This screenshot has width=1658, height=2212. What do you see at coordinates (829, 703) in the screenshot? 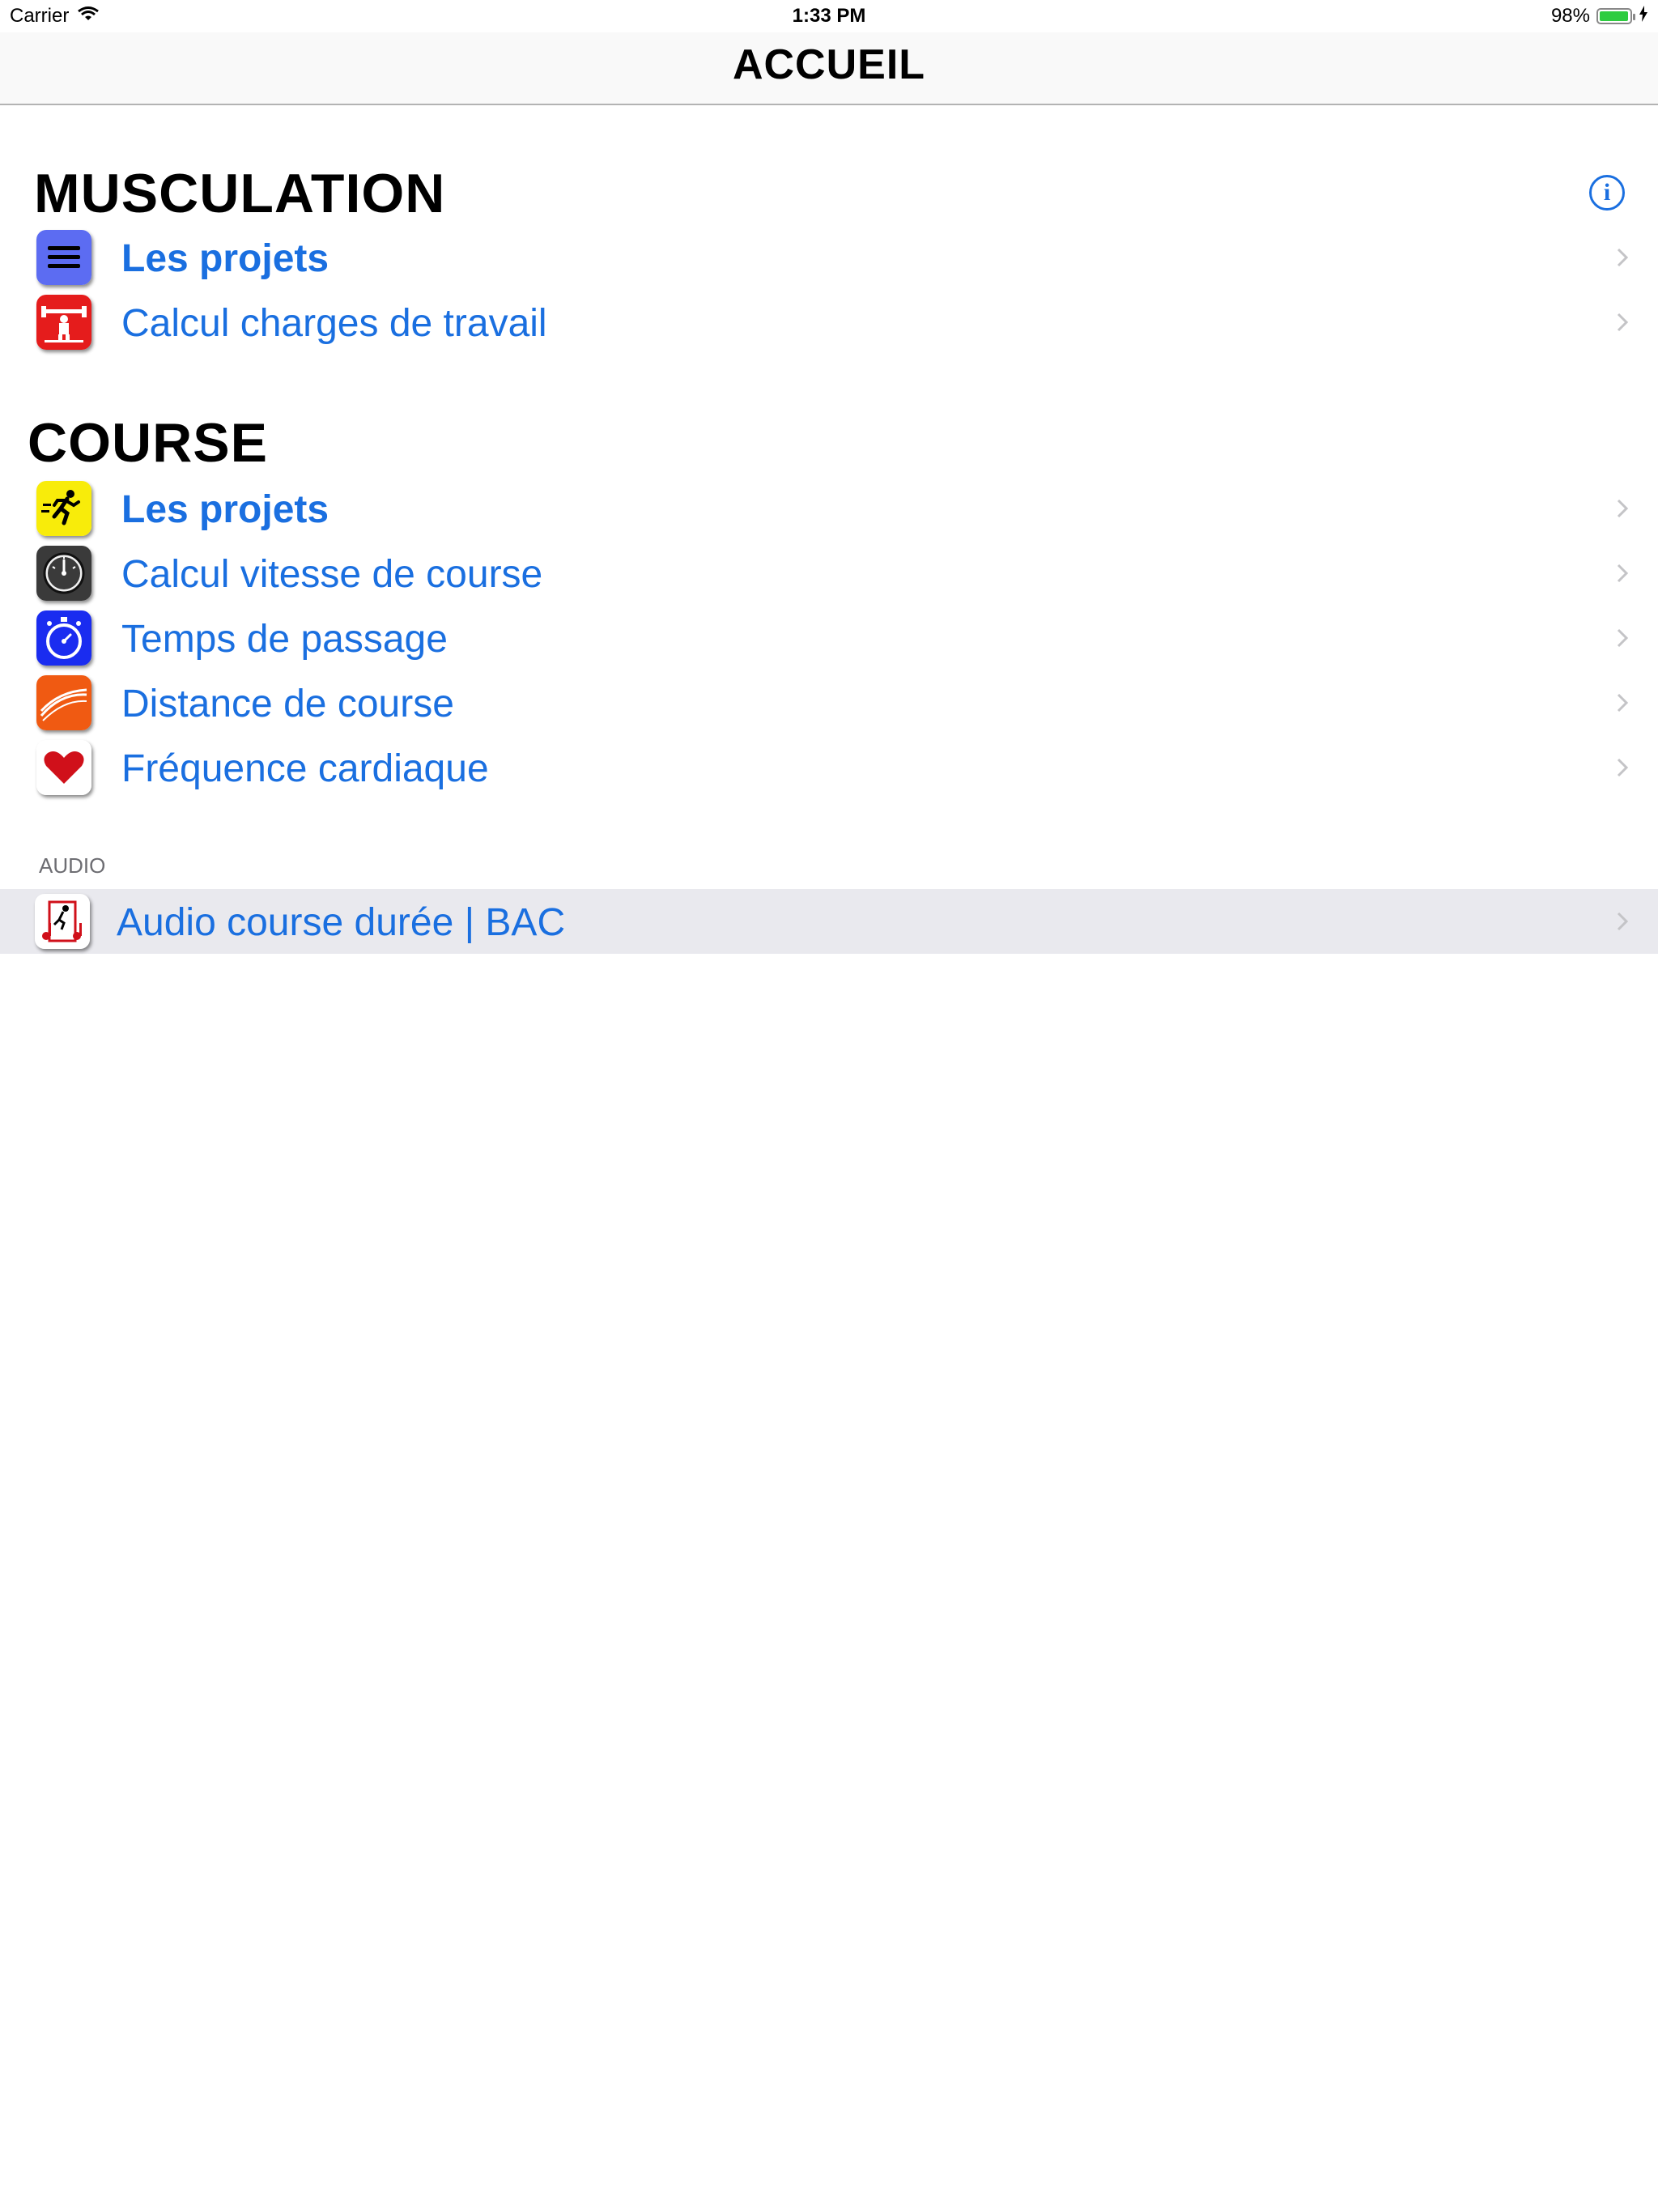
I see `row-distance-course: Distance de course` at bounding box center [829, 703].